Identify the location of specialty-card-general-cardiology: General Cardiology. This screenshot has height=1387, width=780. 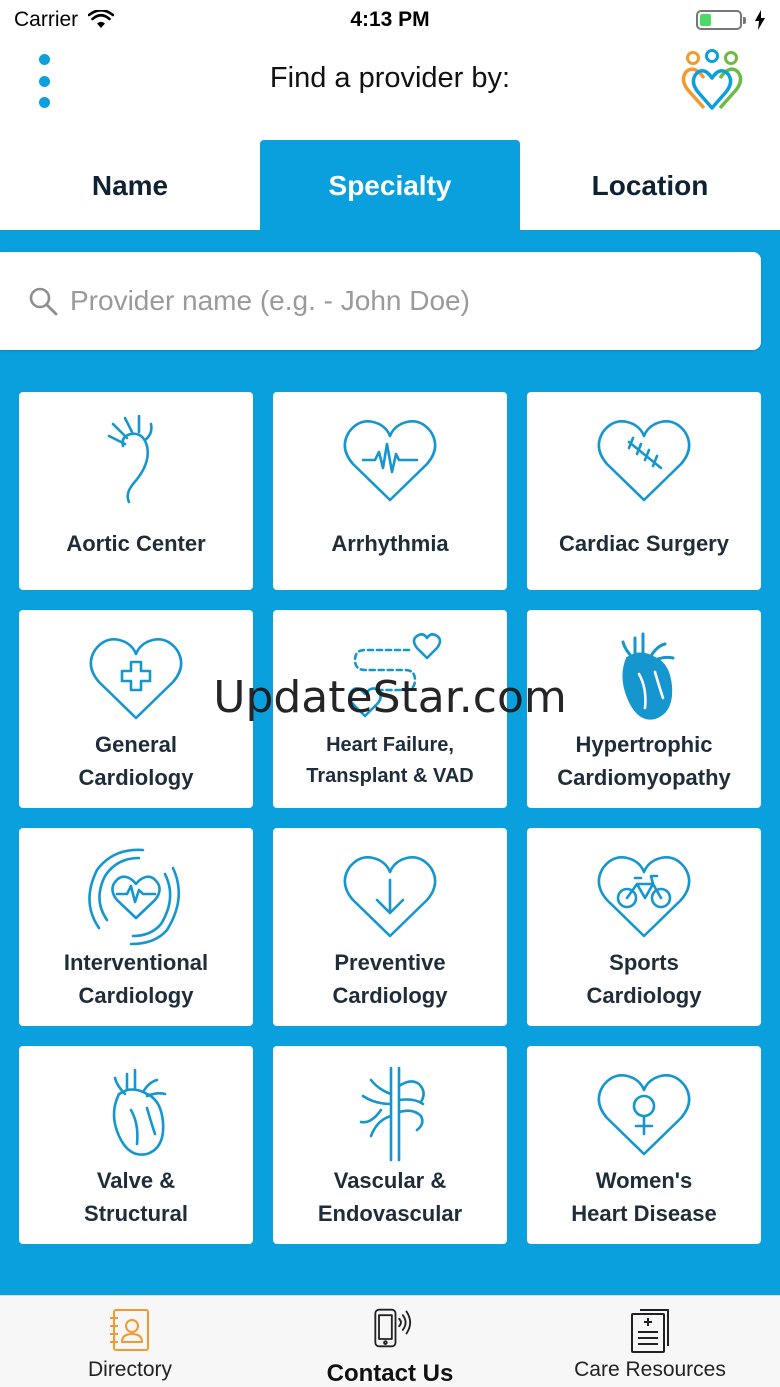
(136, 709).